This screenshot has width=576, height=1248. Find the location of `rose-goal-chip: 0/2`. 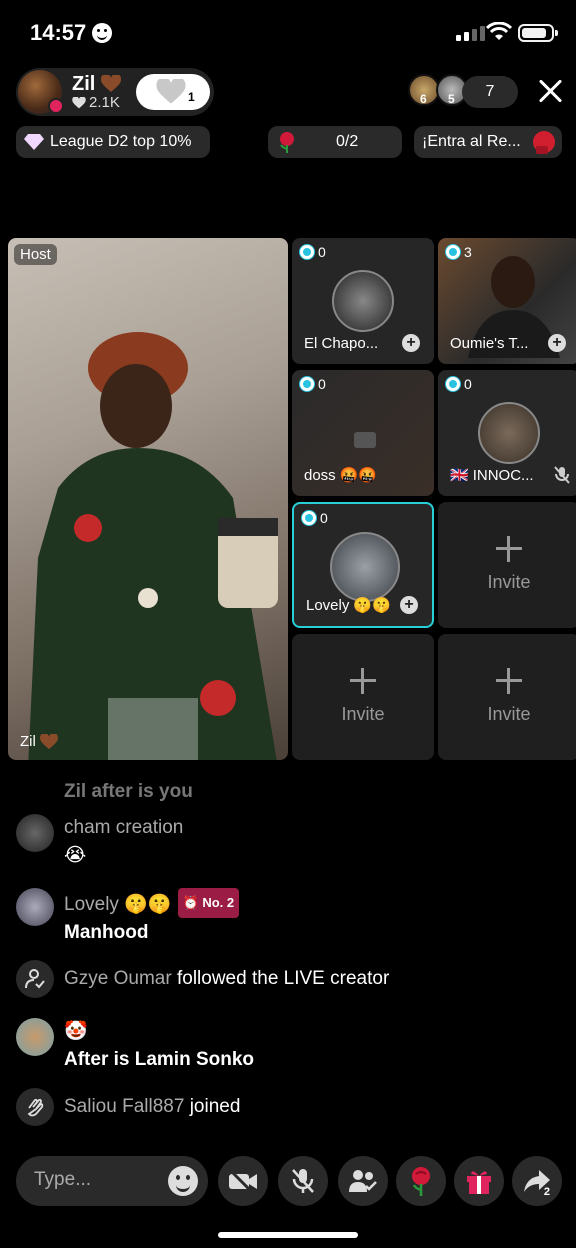

rose-goal-chip: 0/2 is located at coordinates (335, 142).